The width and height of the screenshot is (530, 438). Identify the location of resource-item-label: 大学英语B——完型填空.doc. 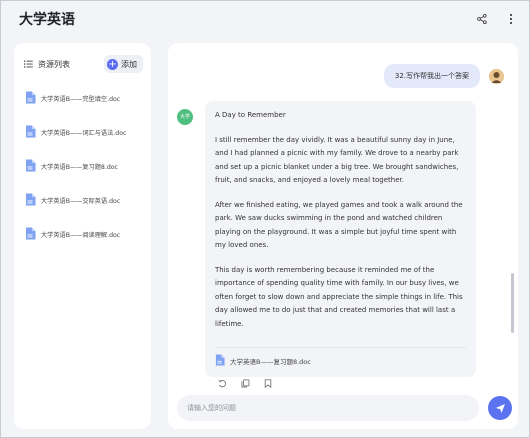
(81, 99).